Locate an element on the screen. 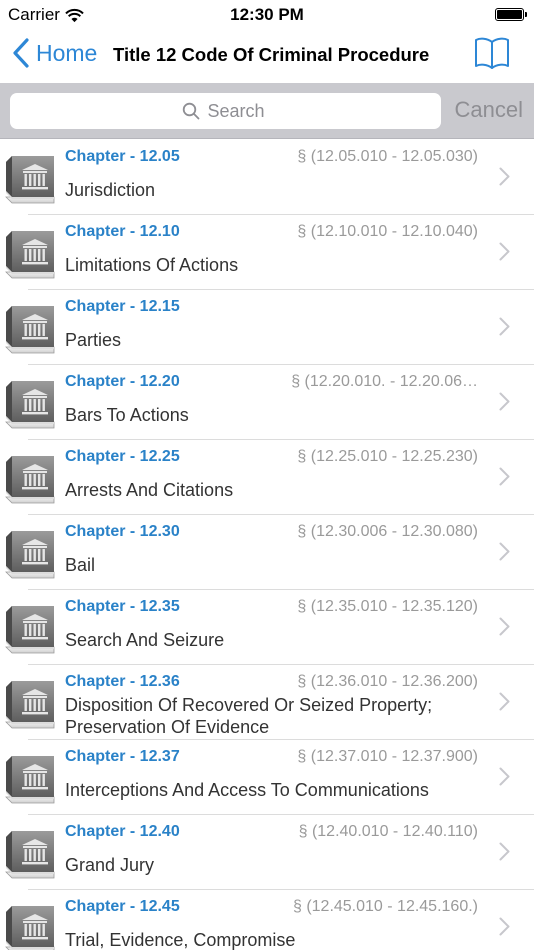 Image resolution: width=534 pixels, height=950 pixels. chapter-title: Jurisdiction is located at coordinates (110, 190).